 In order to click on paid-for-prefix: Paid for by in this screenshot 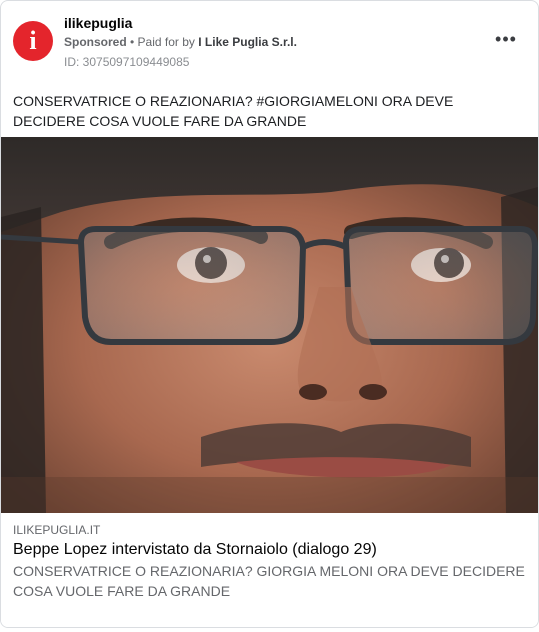, I will do `click(168, 42)`.